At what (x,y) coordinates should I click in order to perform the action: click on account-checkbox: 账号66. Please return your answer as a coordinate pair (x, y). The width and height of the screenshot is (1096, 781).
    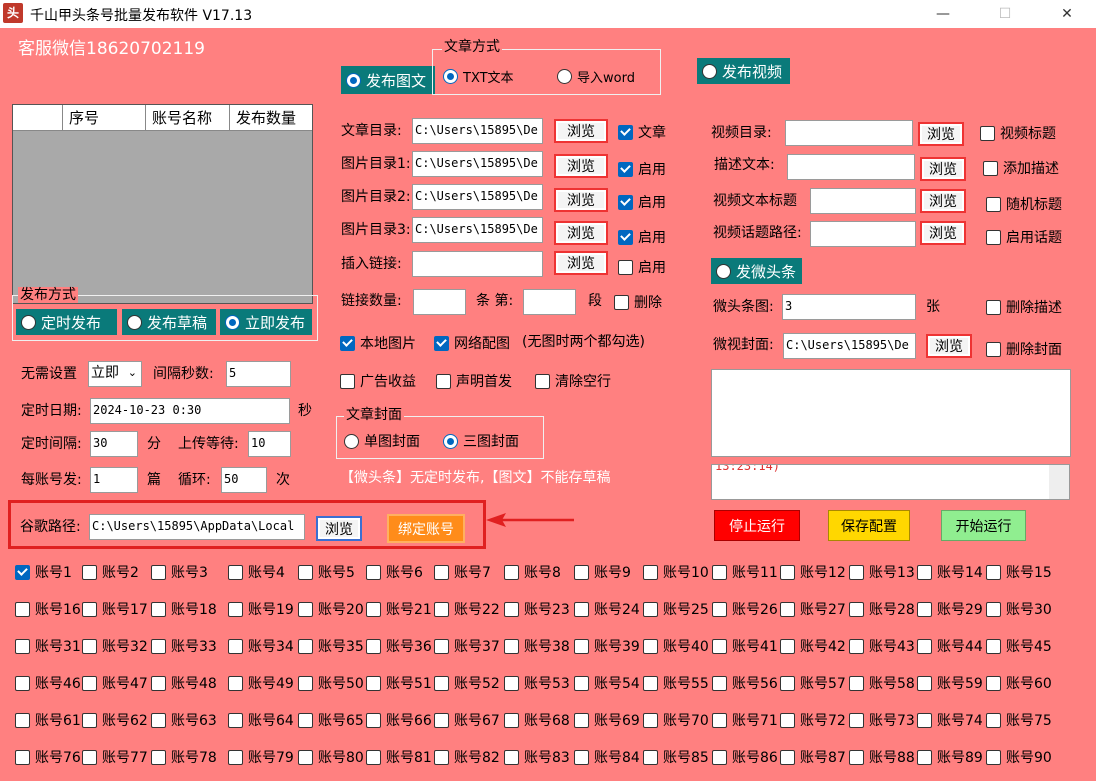
    Looking at the image, I should click on (399, 720).